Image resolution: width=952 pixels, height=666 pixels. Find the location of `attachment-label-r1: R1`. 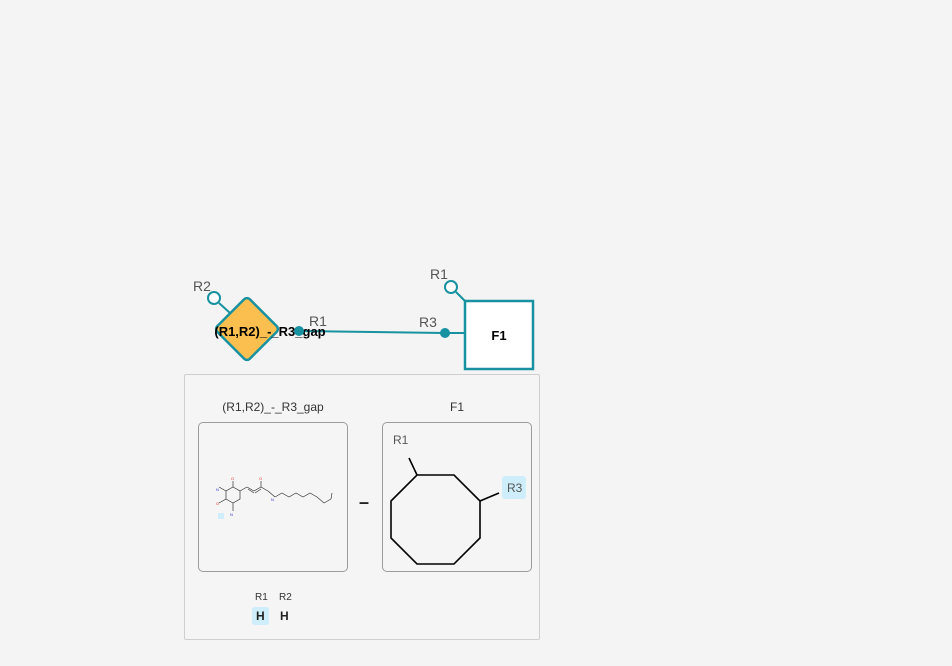

attachment-label-r1: R1 is located at coordinates (318, 321).